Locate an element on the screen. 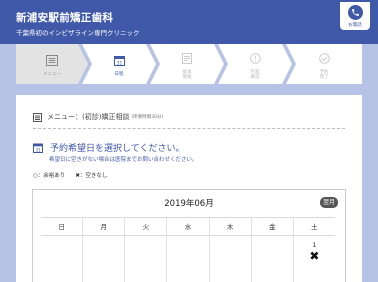 The width and height of the screenshot is (378, 282). calendar-week-row: 1 ✖ is located at coordinates (188, 259).